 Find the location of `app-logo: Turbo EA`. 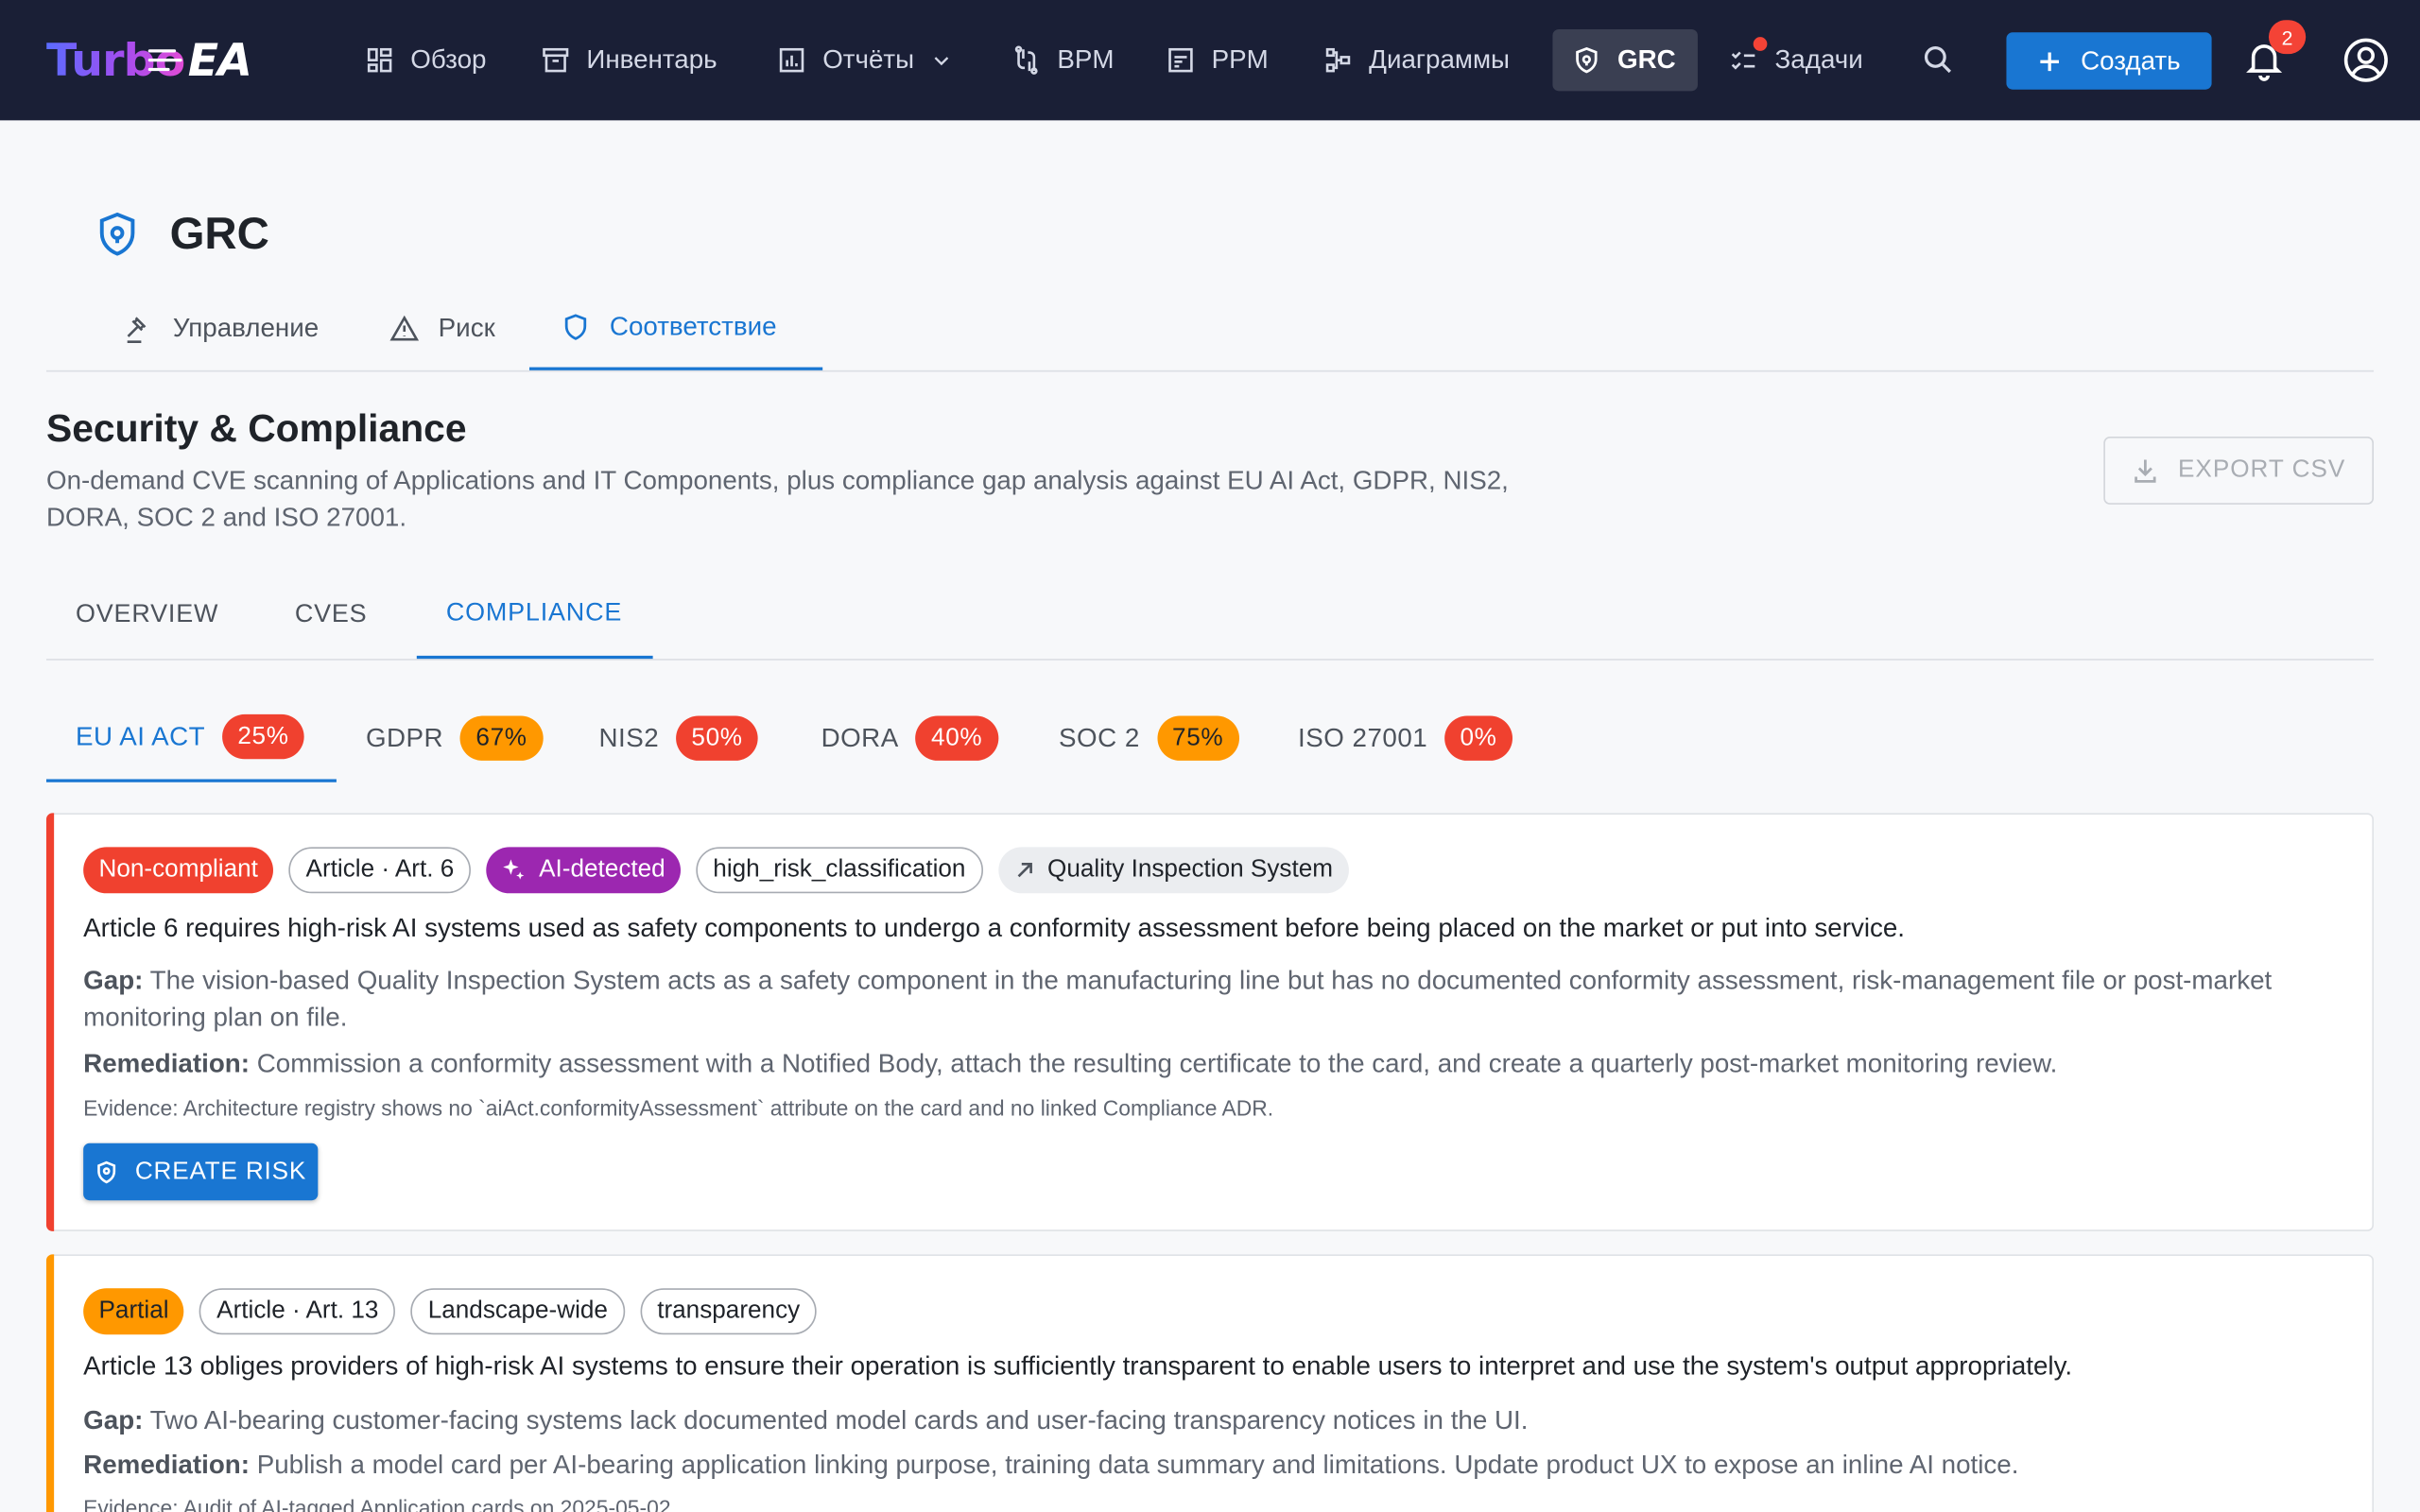

app-logo: Turbo EA is located at coordinates (149, 60).